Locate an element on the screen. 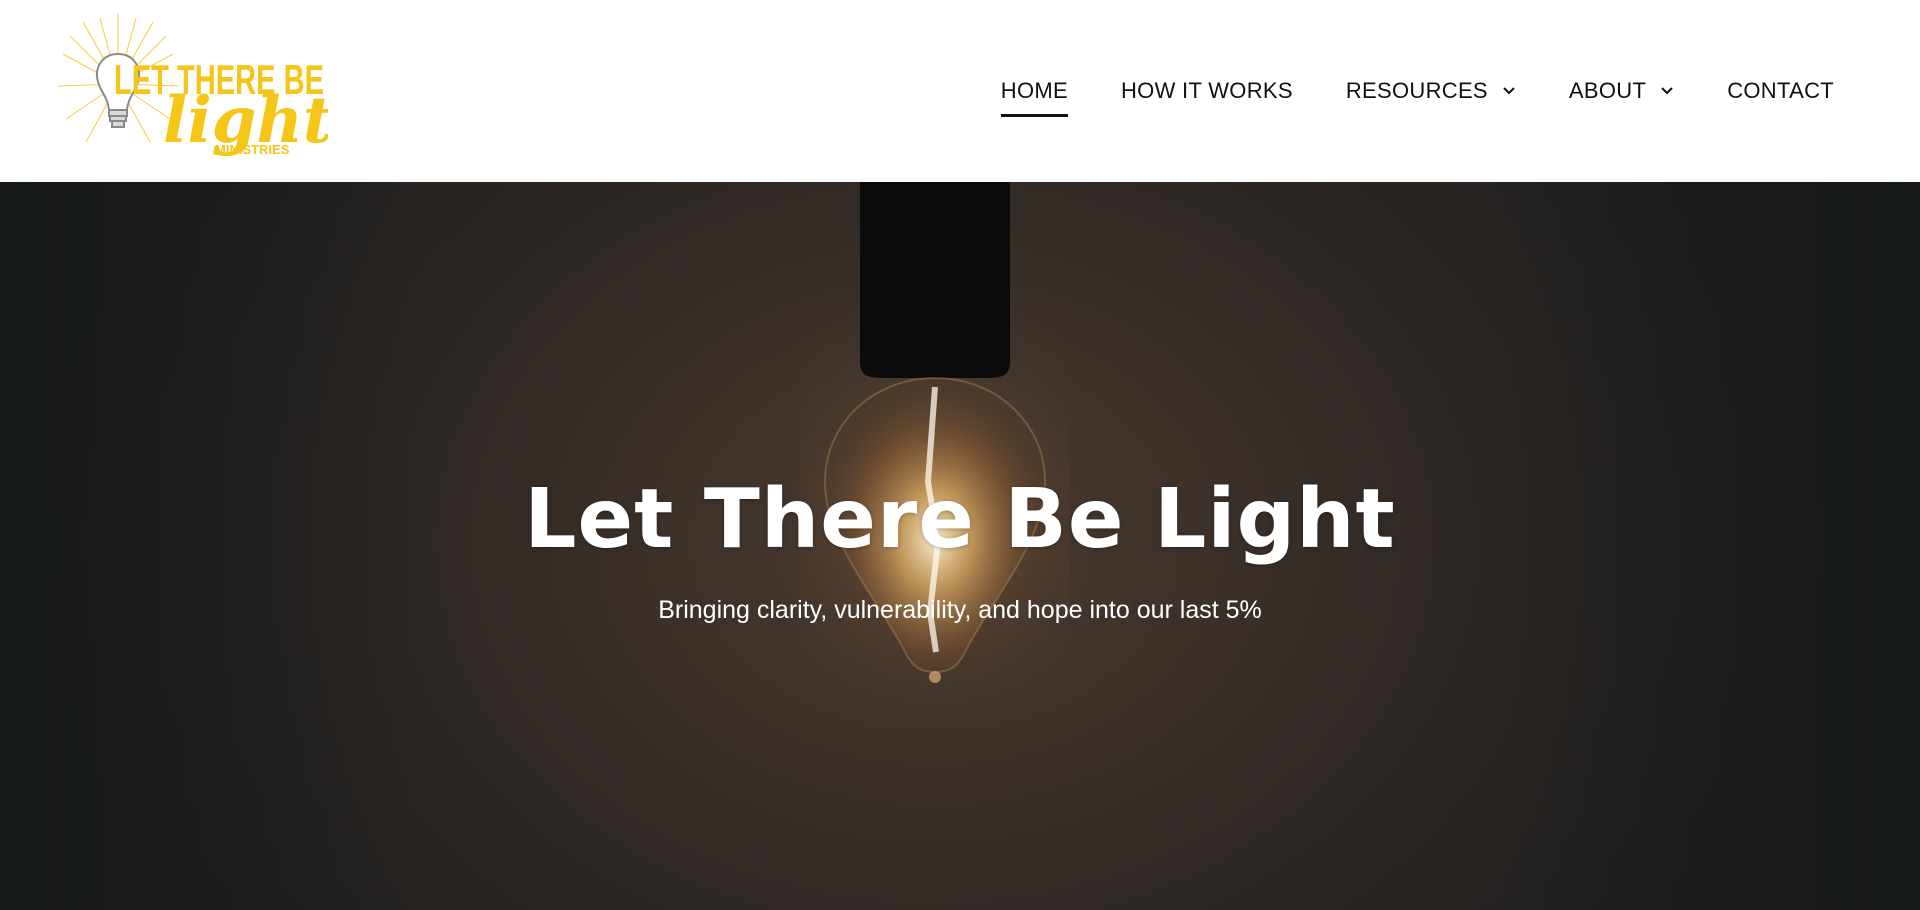 The height and width of the screenshot is (910, 1920). nav-about: ABOUT is located at coordinates (1621, 91).